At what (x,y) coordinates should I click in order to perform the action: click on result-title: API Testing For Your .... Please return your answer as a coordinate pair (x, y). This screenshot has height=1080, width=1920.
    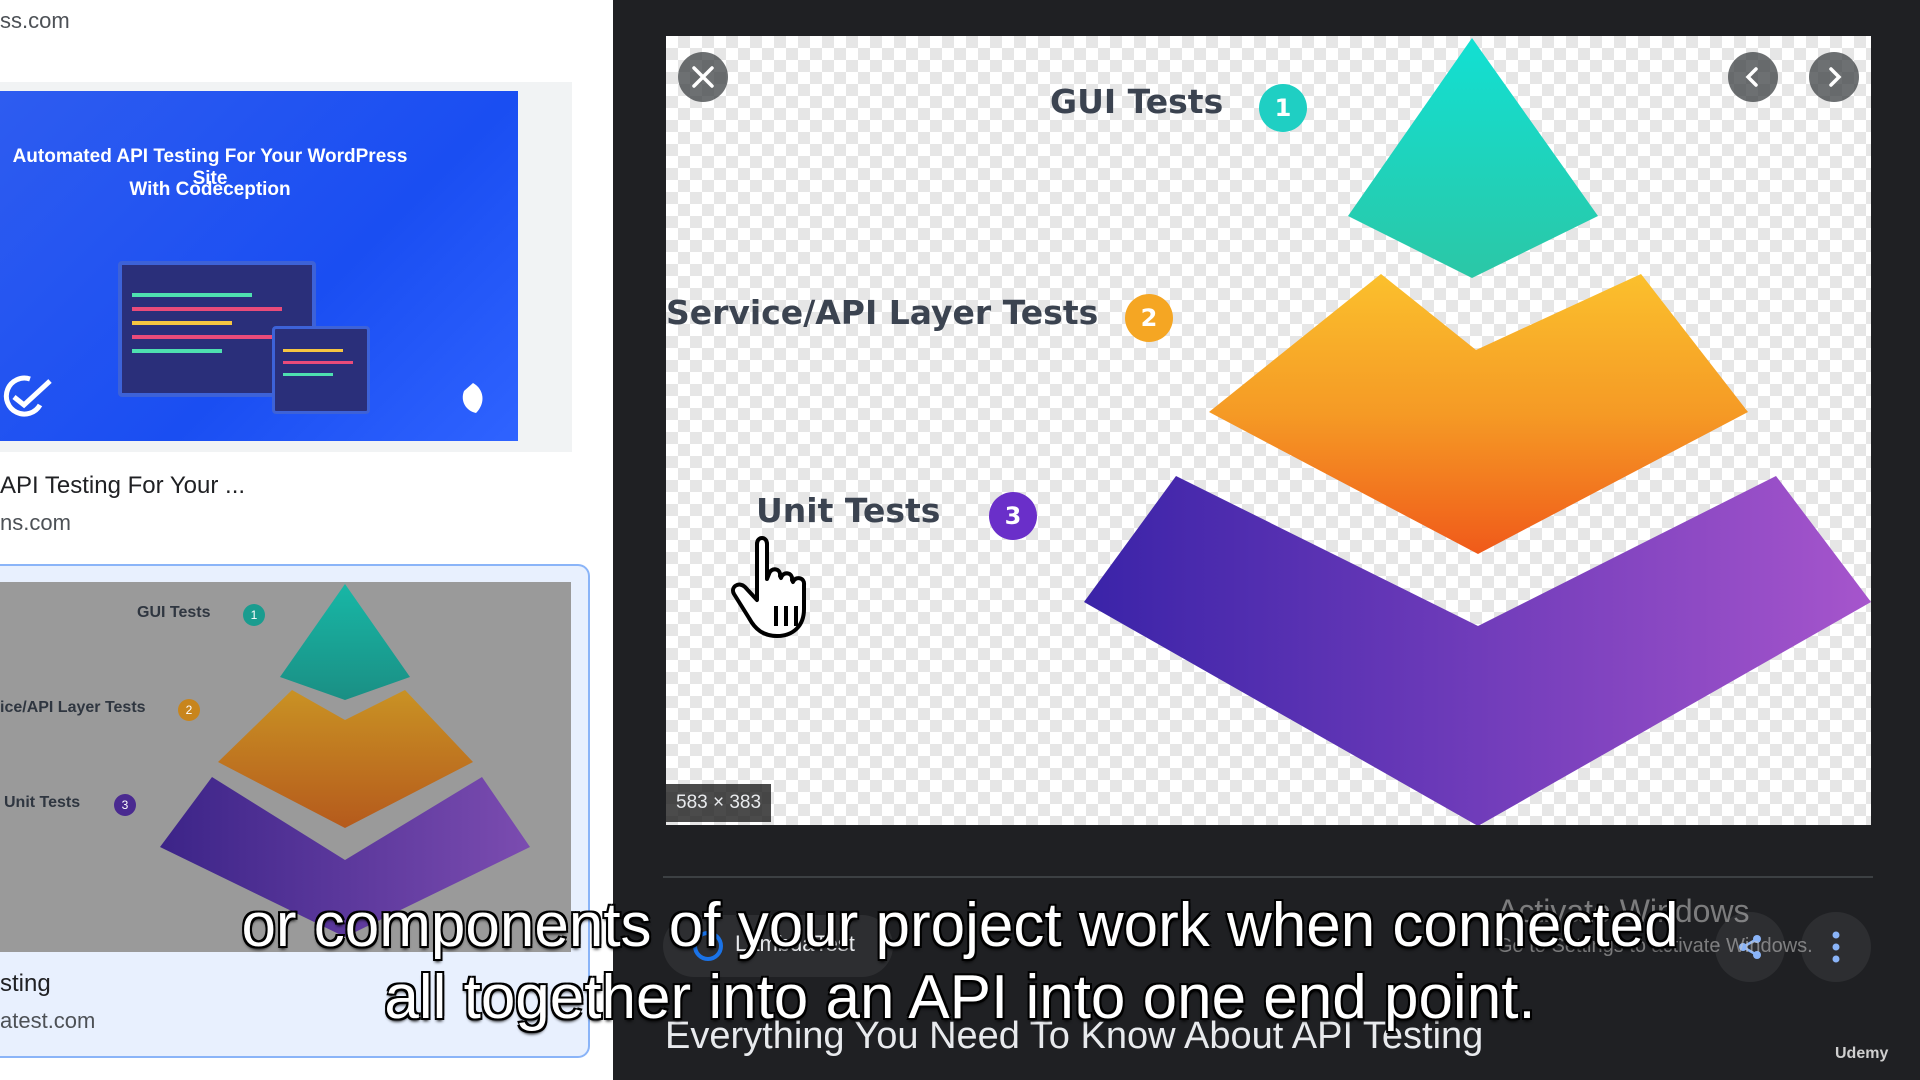
    Looking at the image, I should click on (122, 486).